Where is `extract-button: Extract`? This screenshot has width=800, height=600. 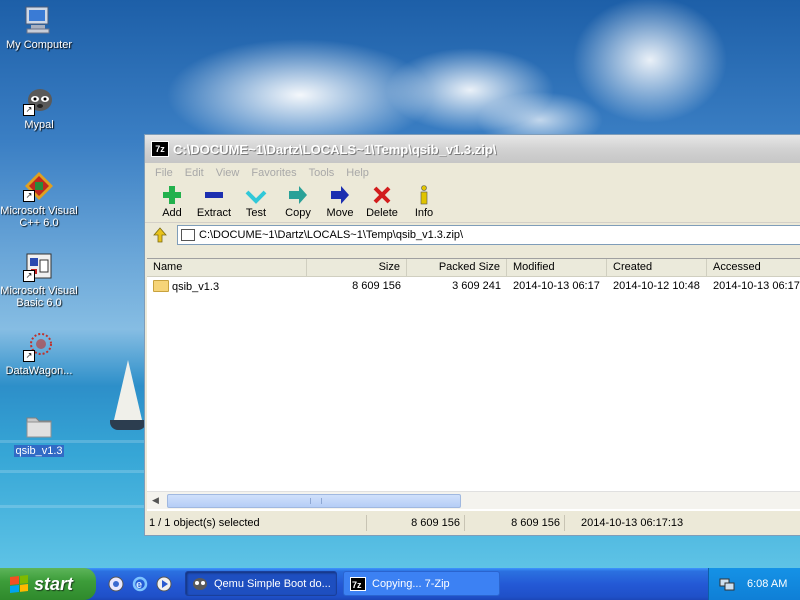 extract-button: Extract is located at coordinates (214, 200).